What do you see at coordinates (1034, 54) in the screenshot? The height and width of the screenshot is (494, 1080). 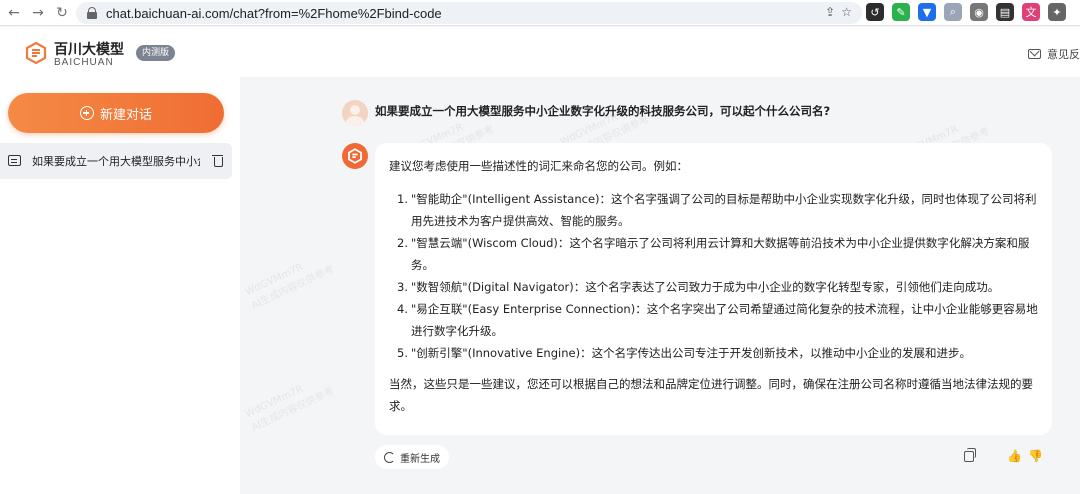 I see `mail-icon` at bounding box center [1034, 54].